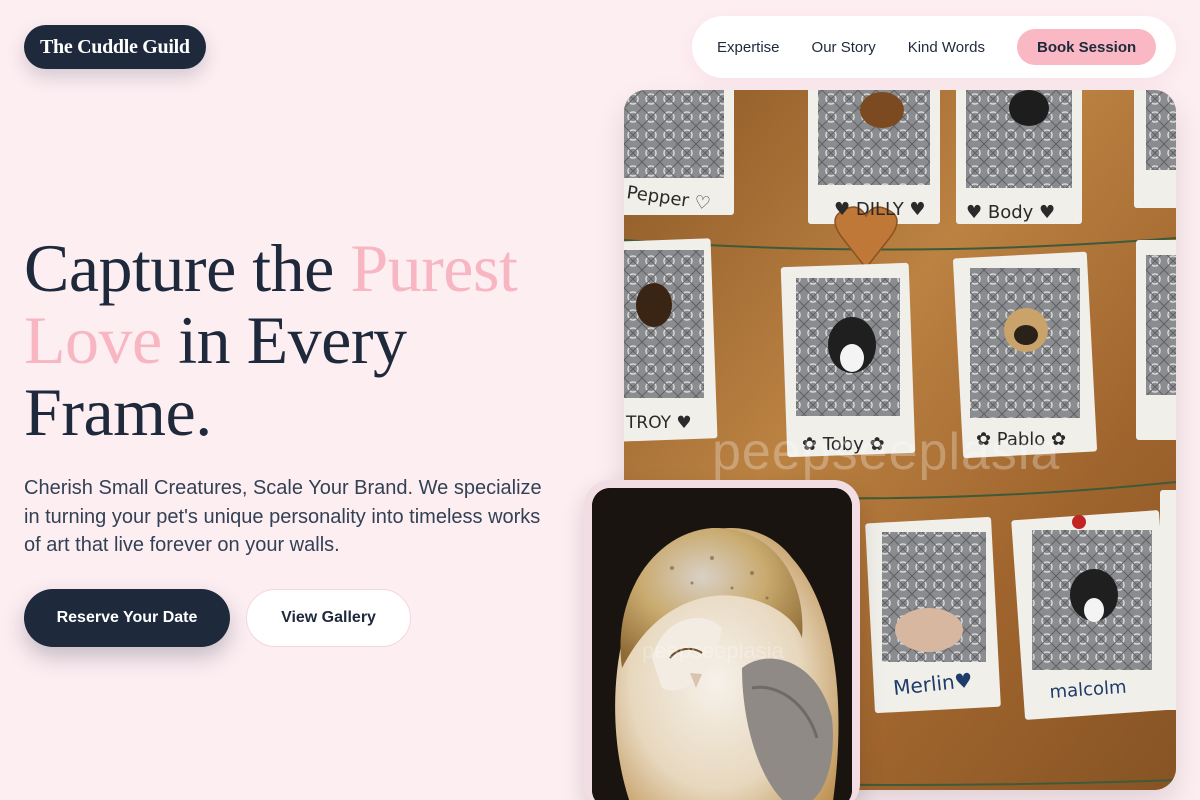  I want to click on headline-text-3: Frame., so click(118, 412).